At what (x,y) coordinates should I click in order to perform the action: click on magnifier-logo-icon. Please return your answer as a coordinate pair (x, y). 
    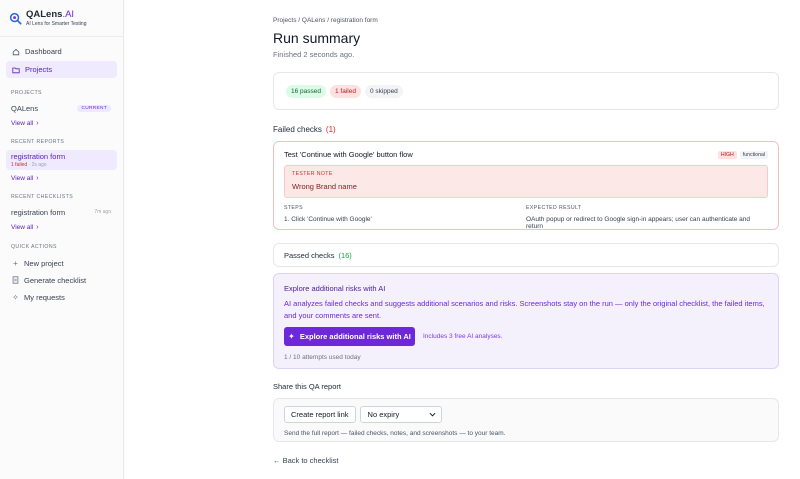
    Looking at the image, I should click on (15, 18).